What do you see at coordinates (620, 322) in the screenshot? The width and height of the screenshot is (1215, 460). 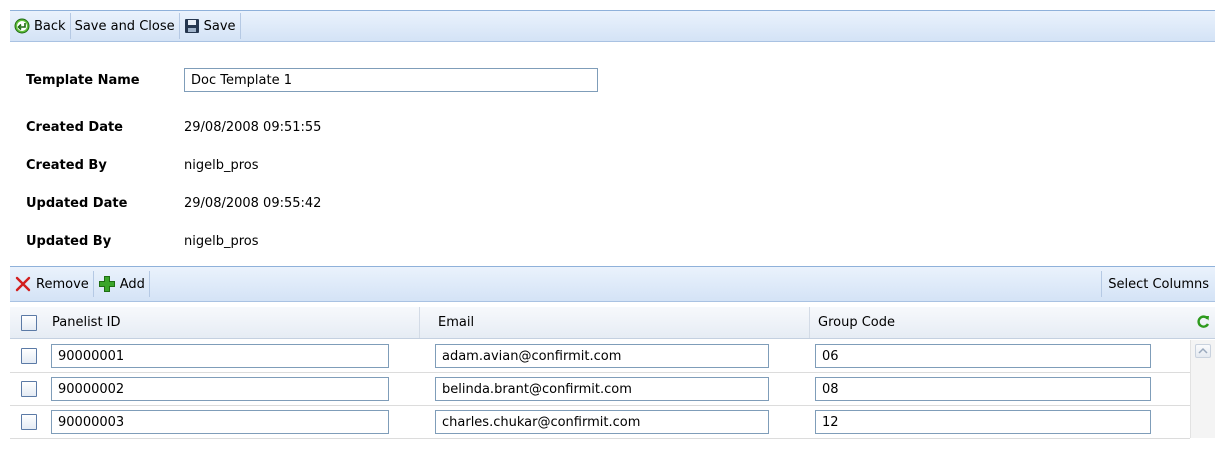 I see `column-header-email: Email` at bounding box center [620, 322].